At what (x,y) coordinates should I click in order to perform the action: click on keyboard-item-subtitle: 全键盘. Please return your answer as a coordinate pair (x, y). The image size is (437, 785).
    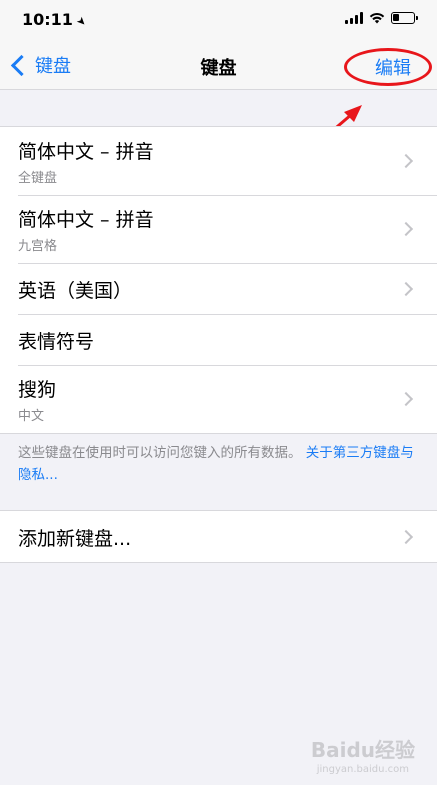
    Looking at the image, I should click on (38, 178).